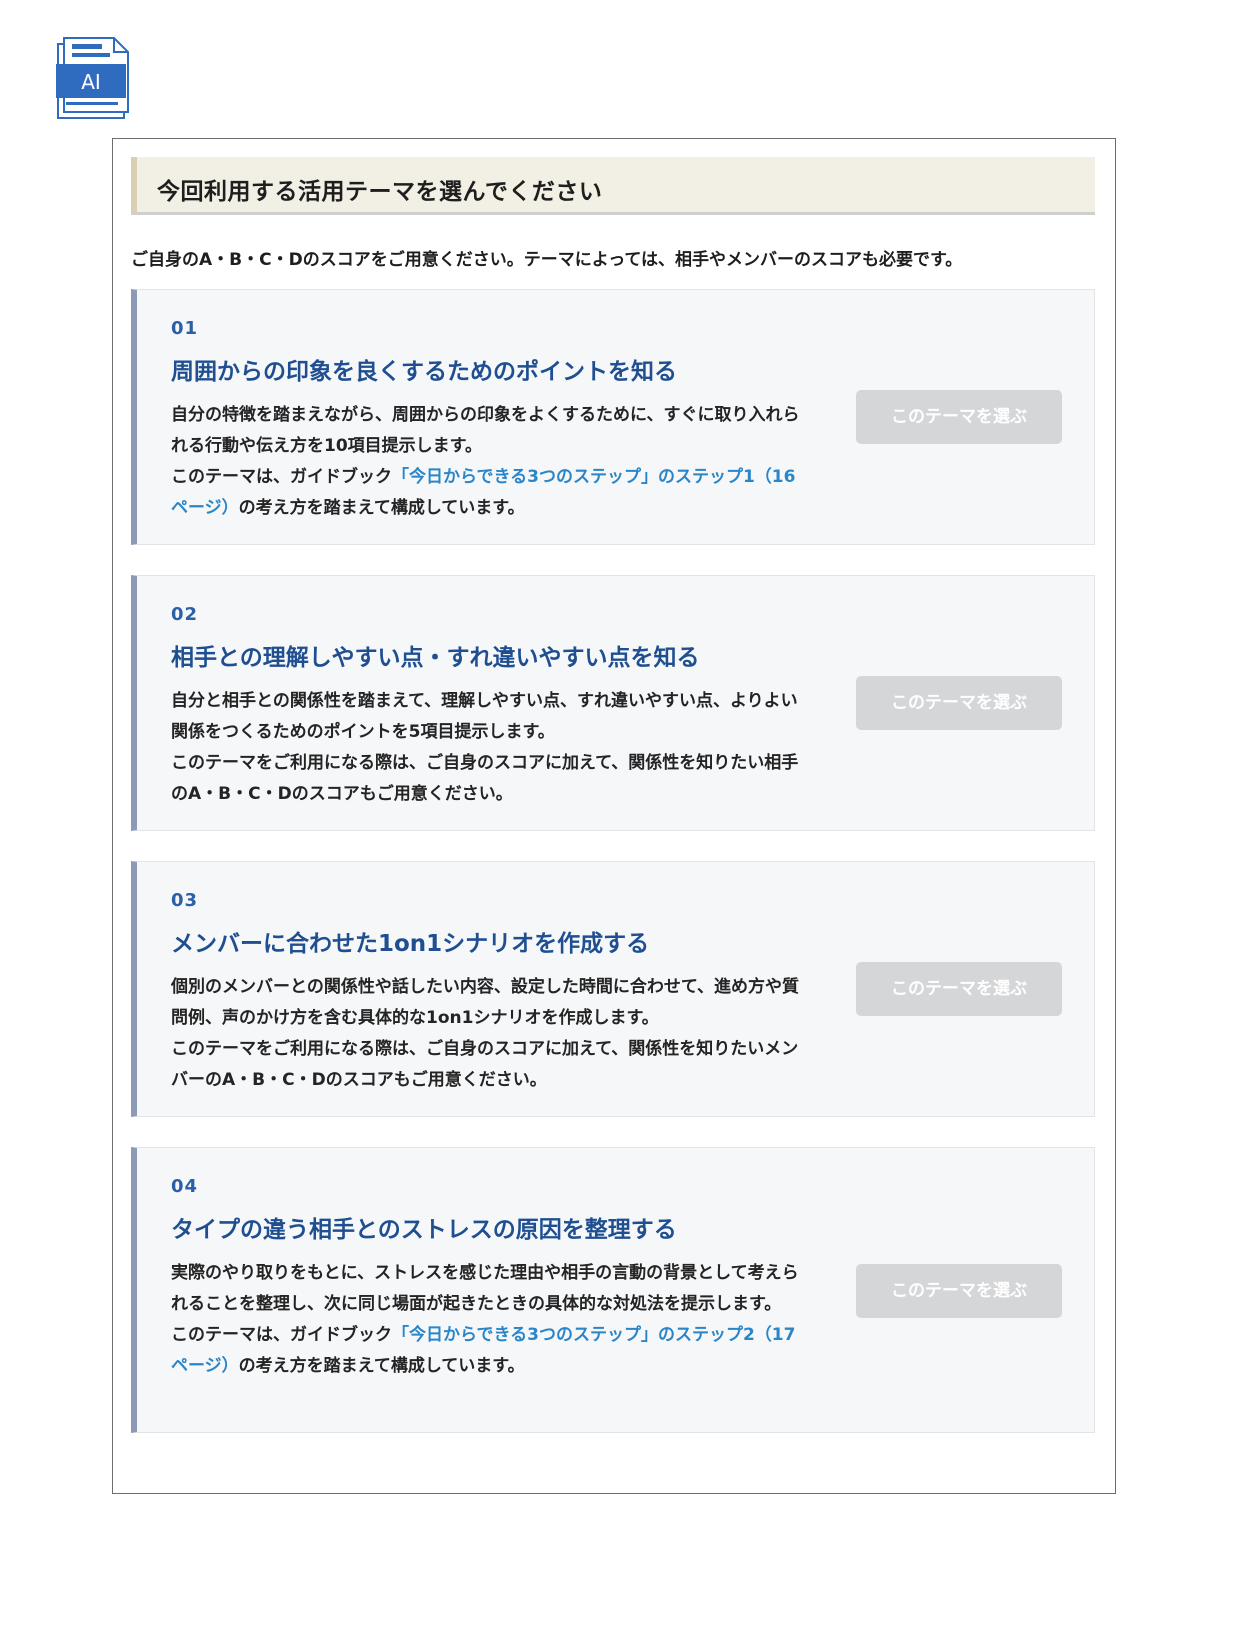 The image size is (1243, 1636). What do you see at coordinates (185, 900) in the screenshot?
I see `theme-number: 03` at bounding box center [185, 900].